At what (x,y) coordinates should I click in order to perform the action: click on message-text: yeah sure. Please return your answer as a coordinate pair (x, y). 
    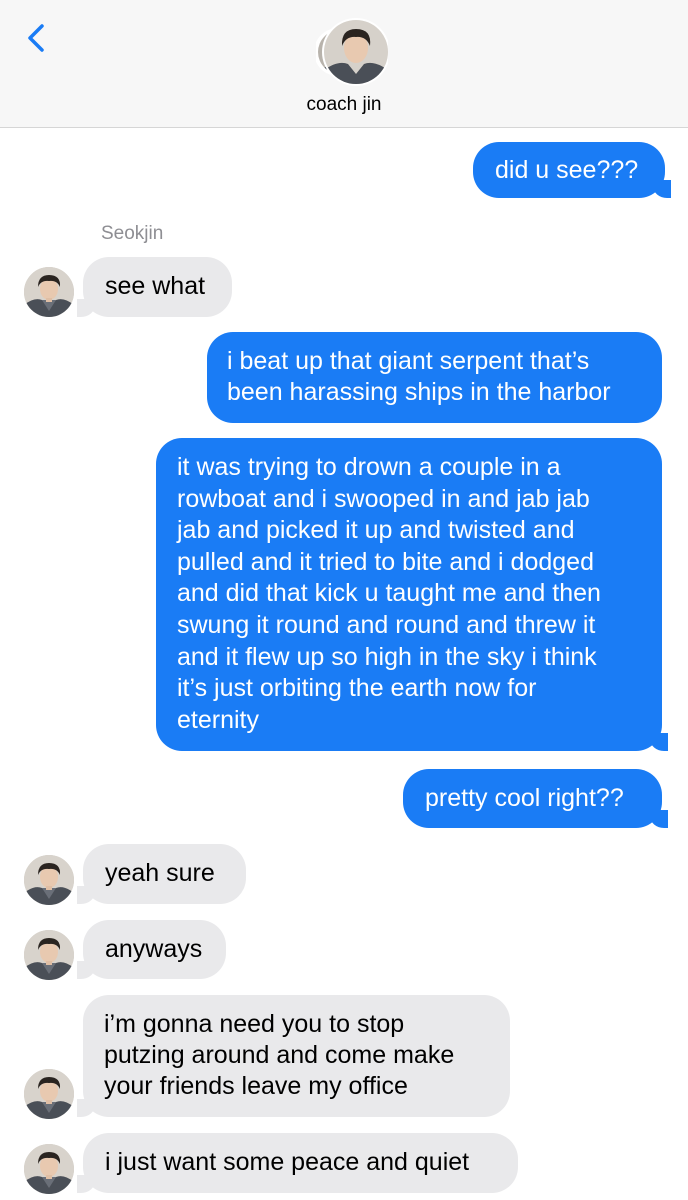
    Looking at the image, I should click on (160, 873).